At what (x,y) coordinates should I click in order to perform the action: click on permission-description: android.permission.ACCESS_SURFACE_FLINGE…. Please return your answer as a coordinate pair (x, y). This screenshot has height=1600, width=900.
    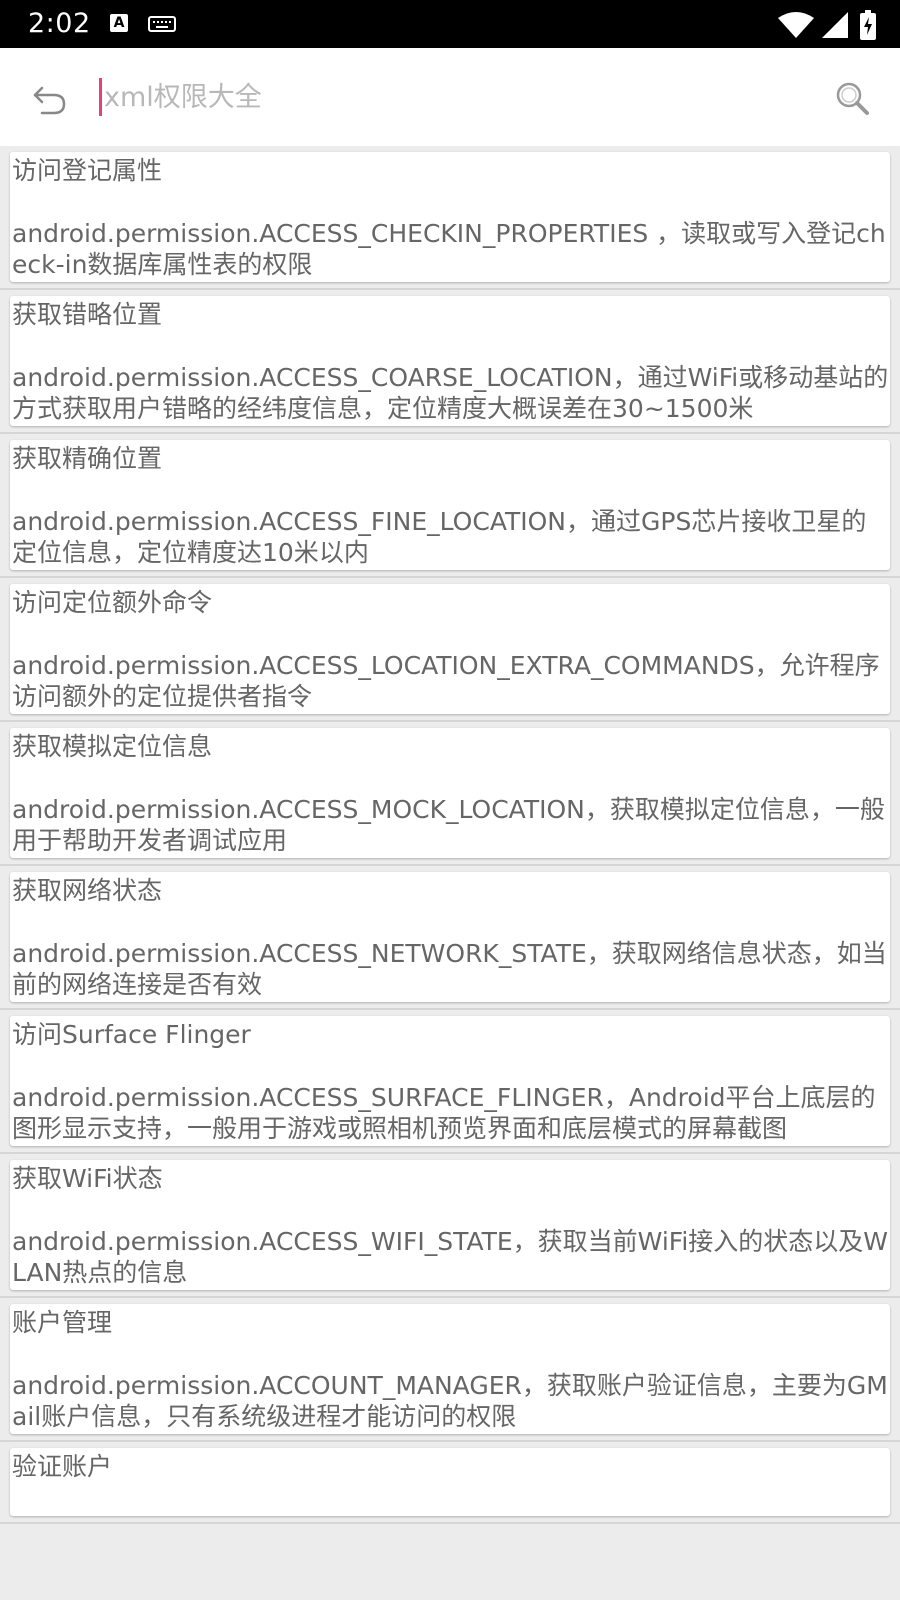
    Looking at the image, I should click on (444, 1113).